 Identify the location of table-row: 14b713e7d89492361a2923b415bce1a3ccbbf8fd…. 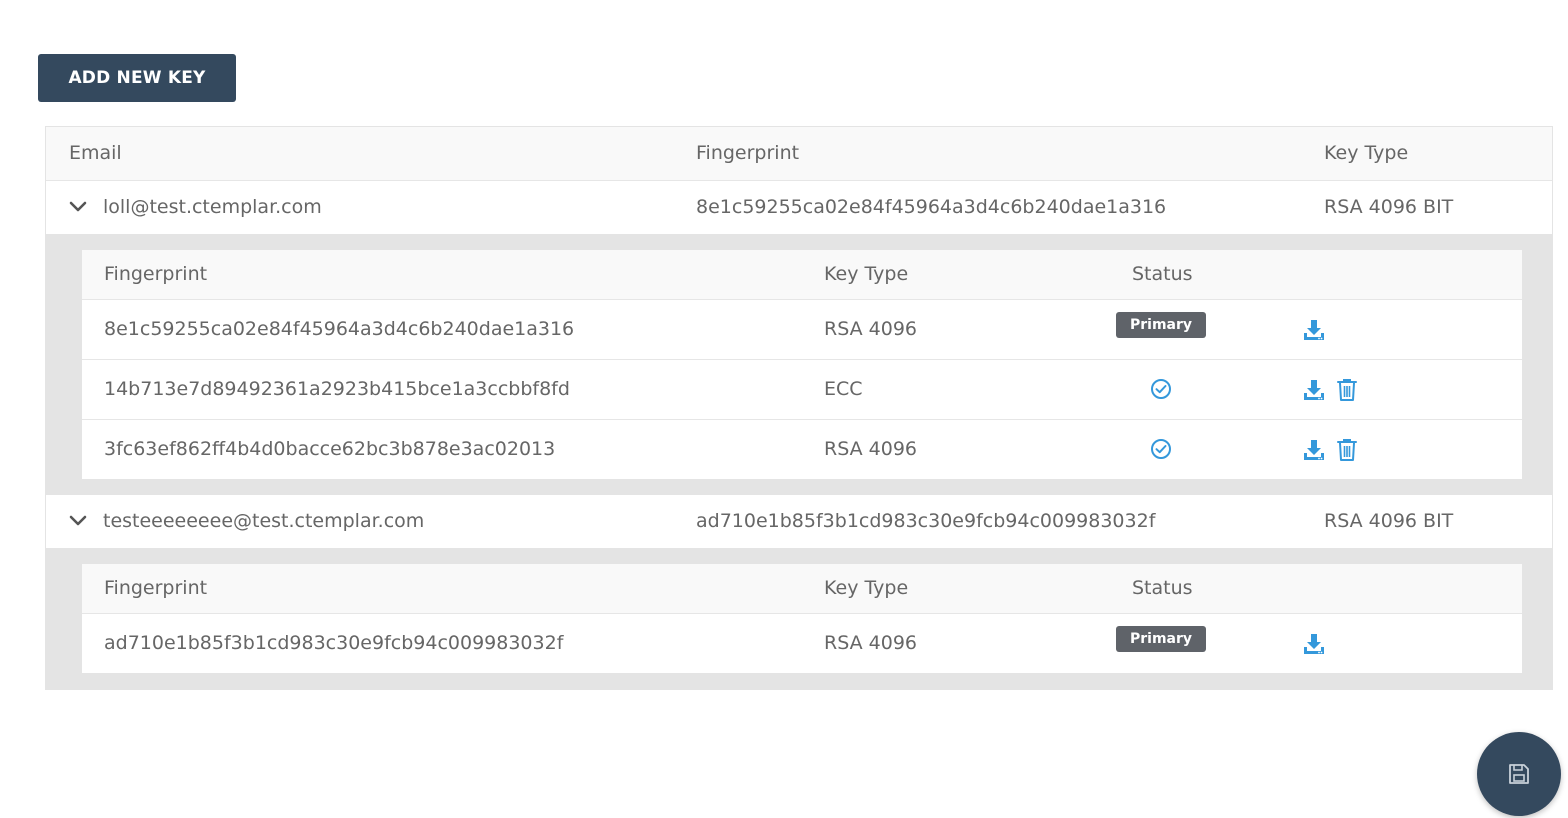
(802, 390).